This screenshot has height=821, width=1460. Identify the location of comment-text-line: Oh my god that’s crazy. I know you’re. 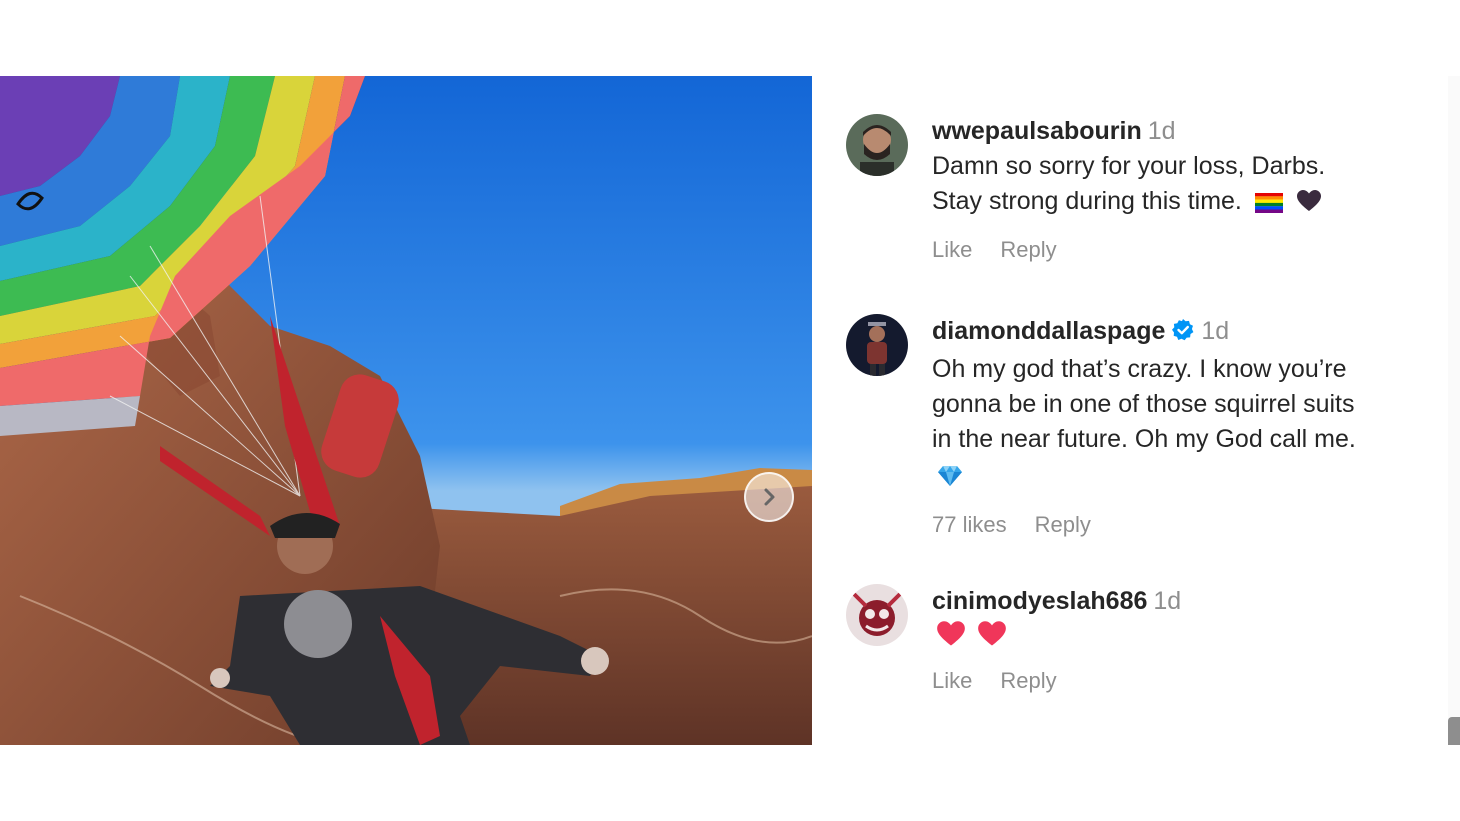
(1139, 369).